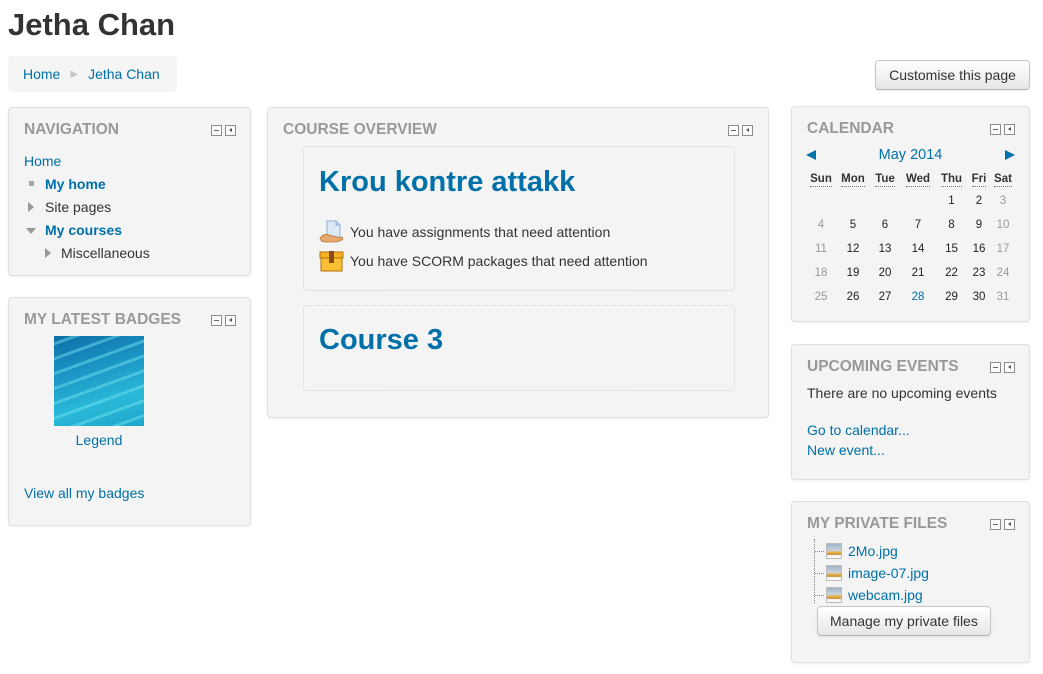 This screenshot has width=1043, height=674. I want to click on nav-item-my-courses-link: My courses, so click(83, 230).